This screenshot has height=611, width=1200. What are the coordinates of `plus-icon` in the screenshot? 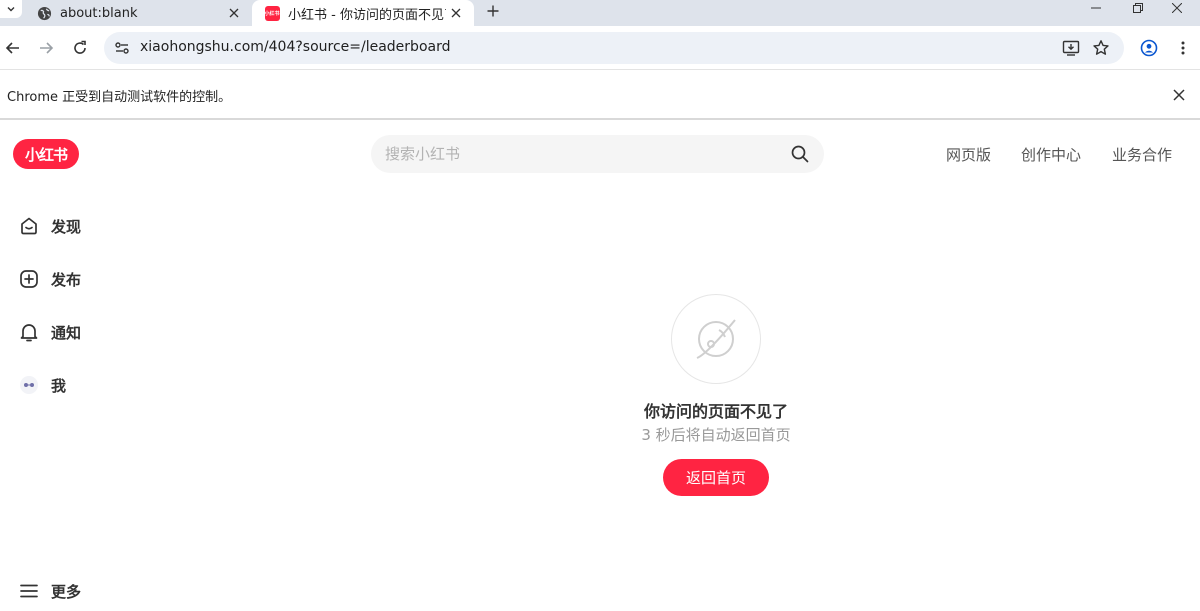 It's located at (493, 11).